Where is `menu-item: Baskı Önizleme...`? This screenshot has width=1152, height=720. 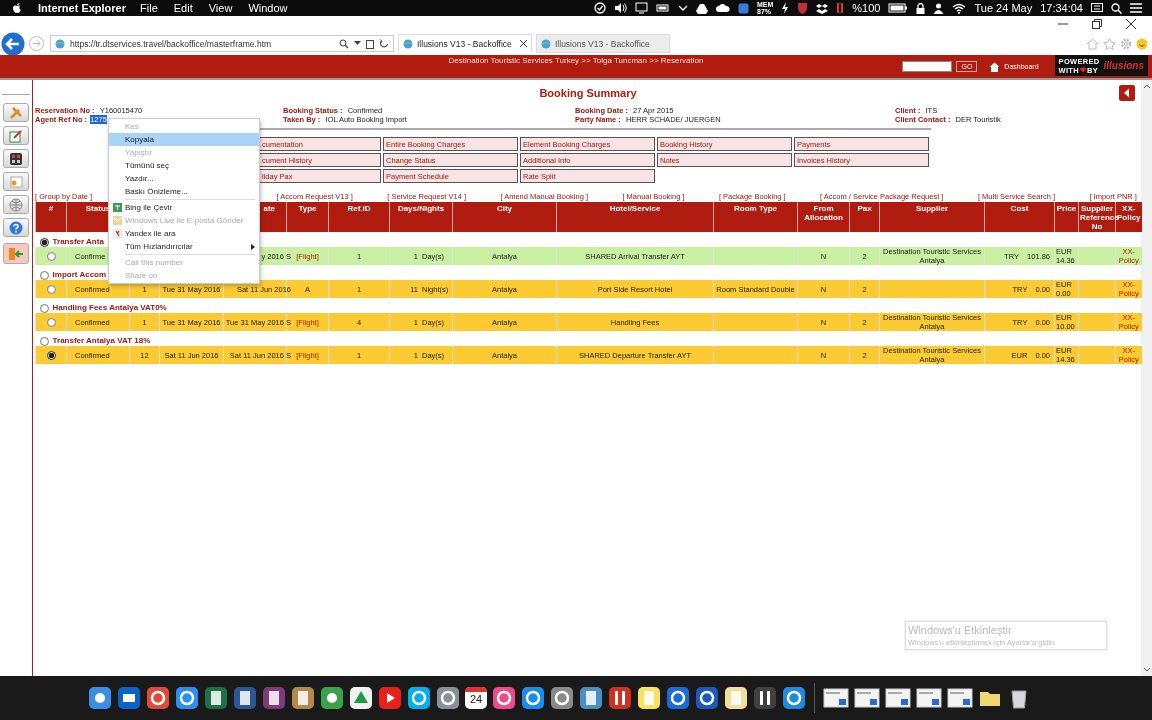
menu-item: Baskı Önizleme... is located at coordinates (184, 191).